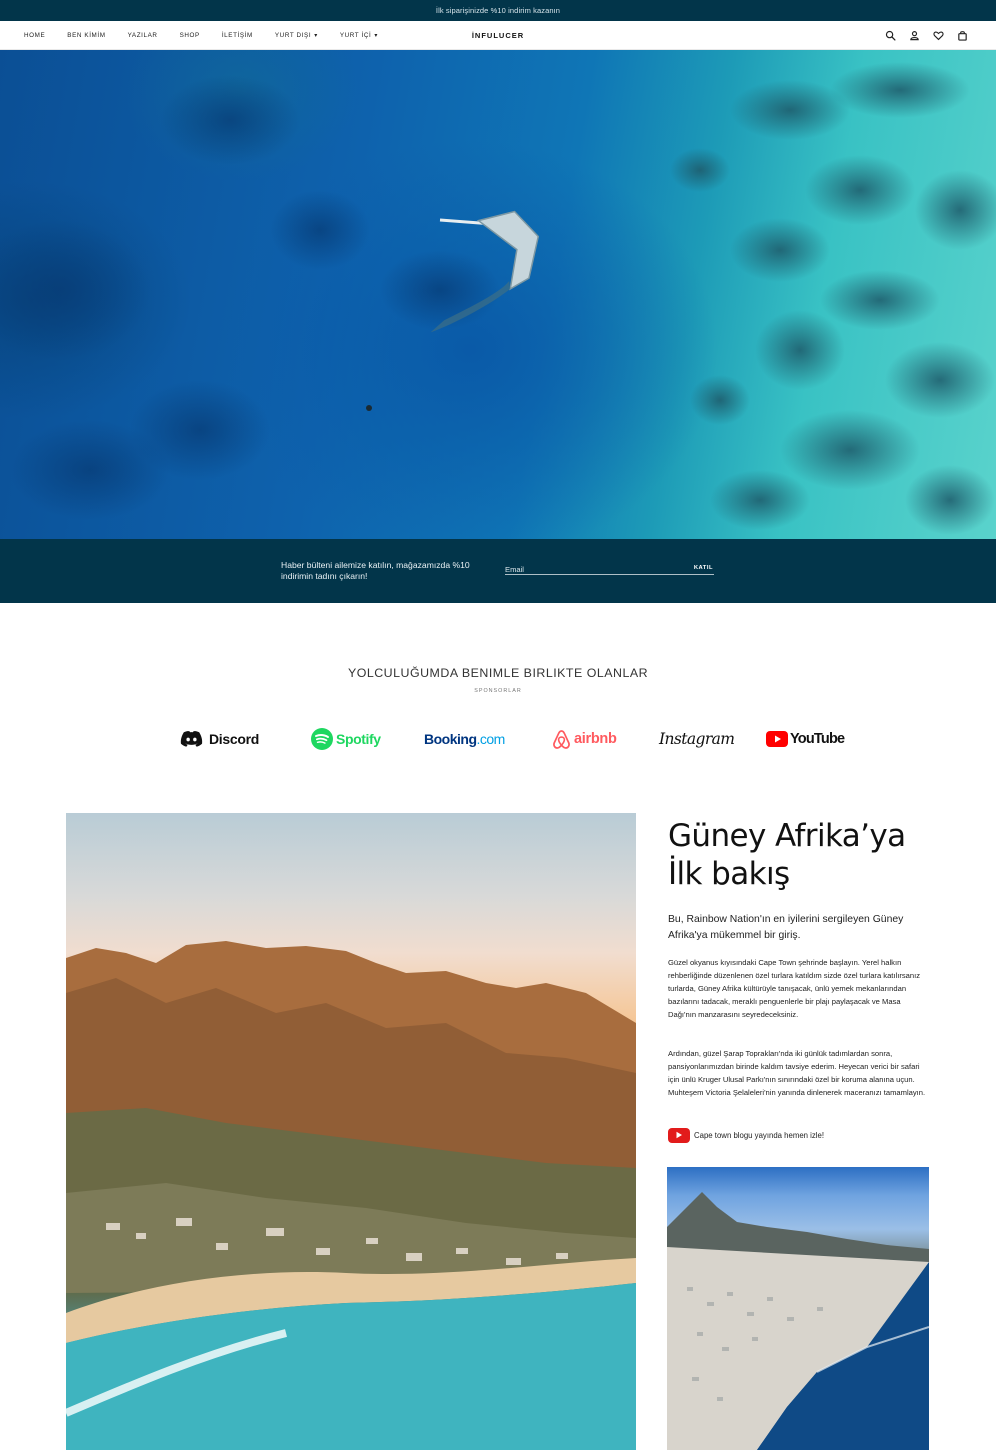 The image size is (996, 1450). Describe the element at coordinates (237, 35) in the screenshot. I see `nav-link-contact: İLETİŞİM` at that location.